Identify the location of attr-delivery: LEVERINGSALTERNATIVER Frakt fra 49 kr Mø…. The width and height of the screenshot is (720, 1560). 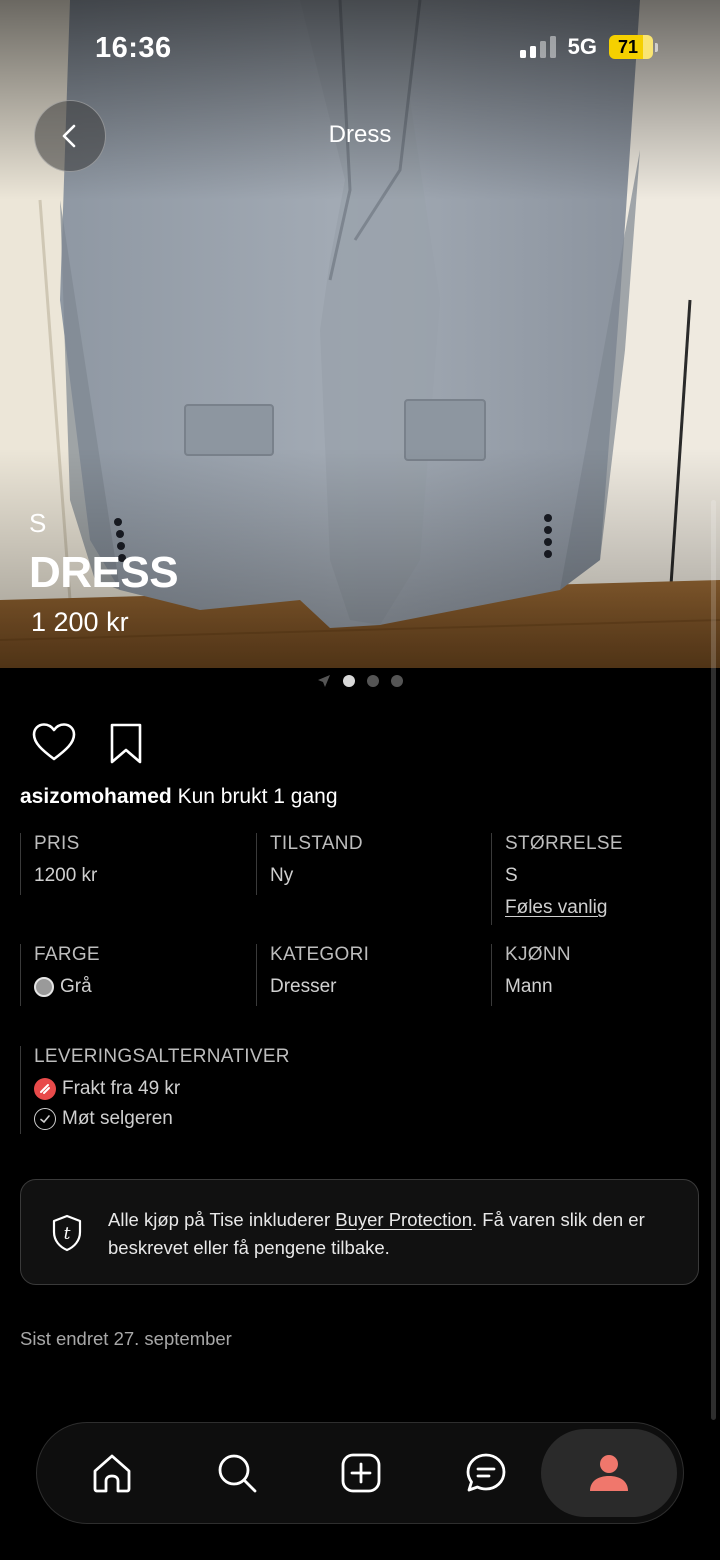
(155, 1090).